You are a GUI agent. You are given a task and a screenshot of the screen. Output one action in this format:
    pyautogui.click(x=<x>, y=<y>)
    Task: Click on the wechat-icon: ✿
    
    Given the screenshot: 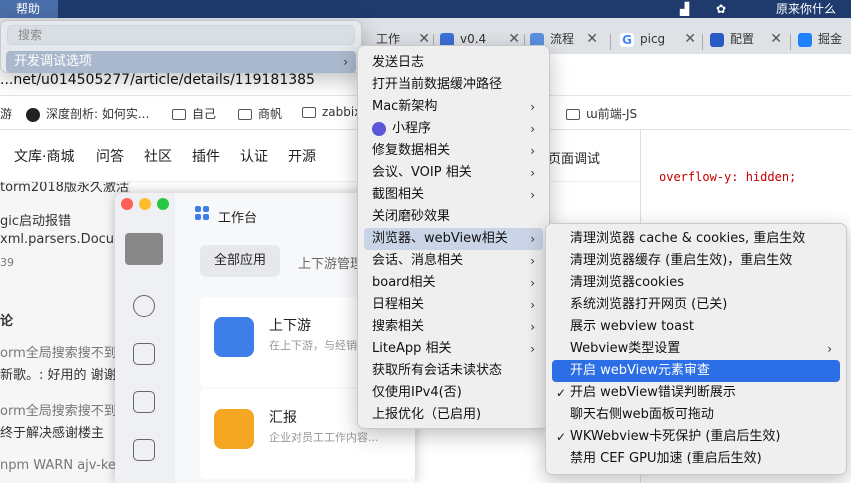 What is the action you would take?
    pyautogui.click(x=721, y=9)
    